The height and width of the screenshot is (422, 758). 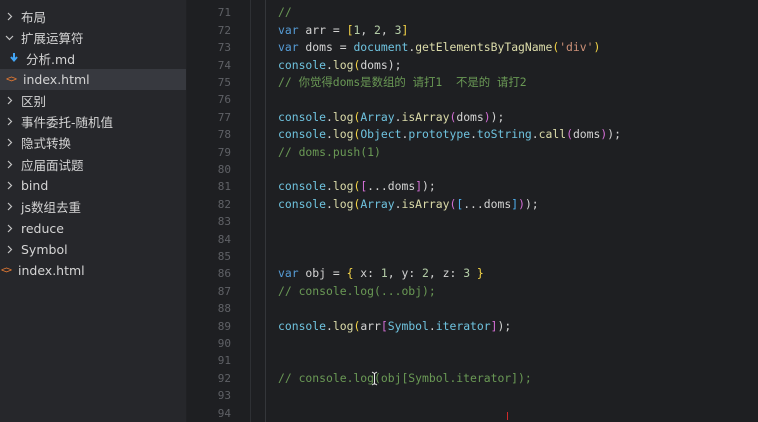 I want to click on tree-item-label: 分析.md, so click(x=51, y=59).